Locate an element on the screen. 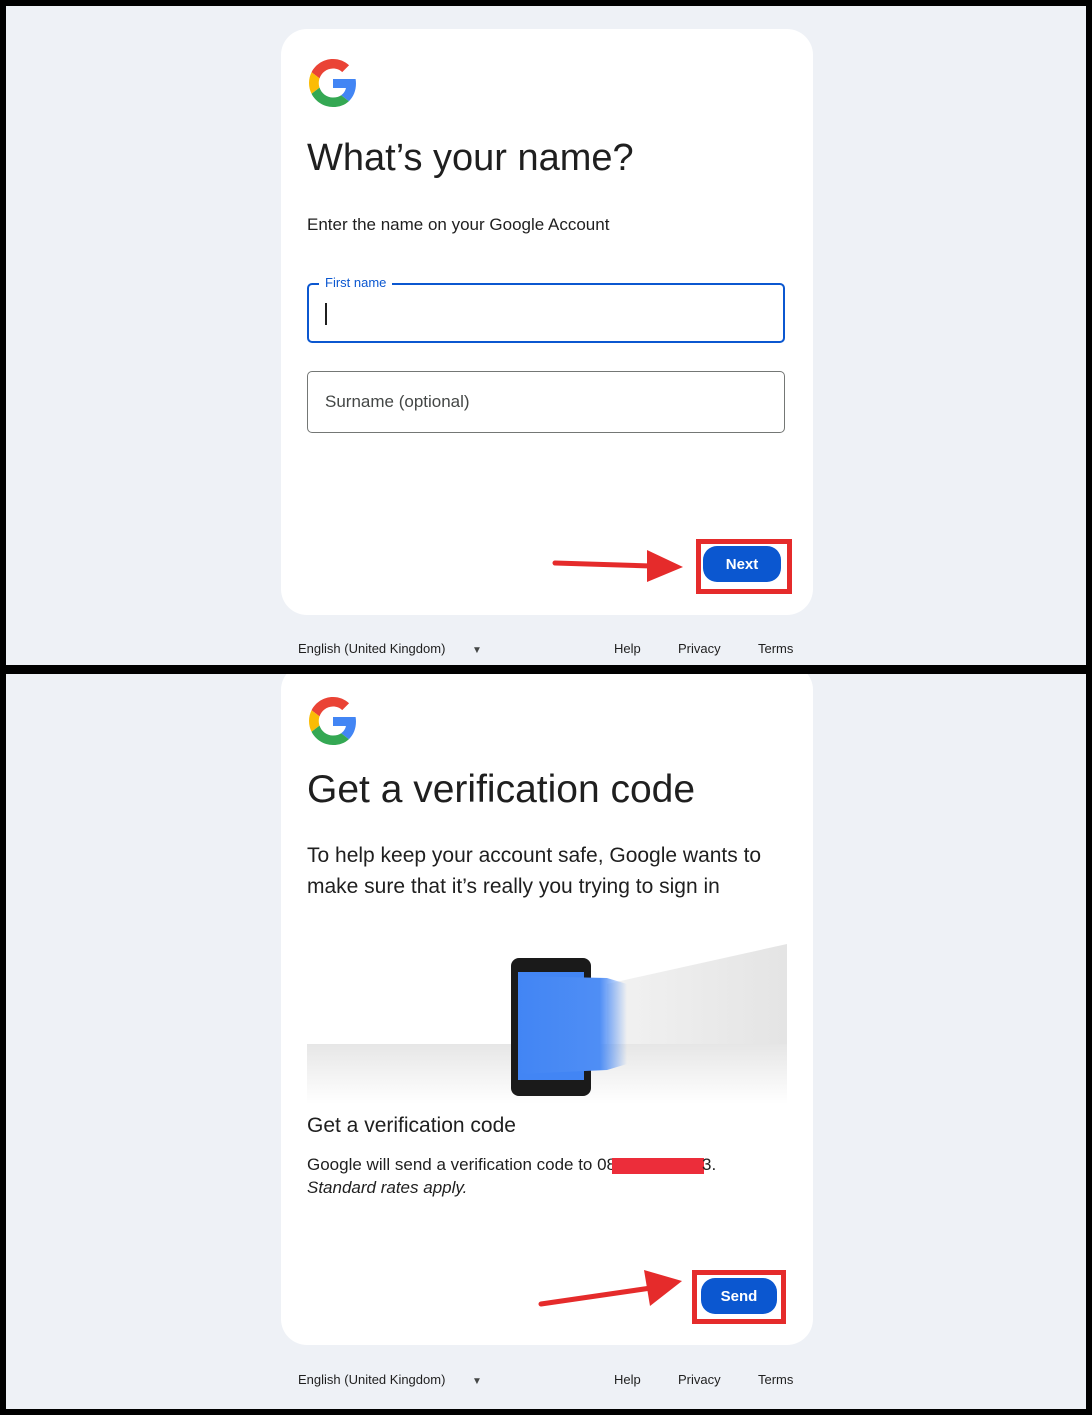 Image resolution: width=1092 pixels, height=1415 pixels. first-name-field: First name is located at coordinates (546, 309).